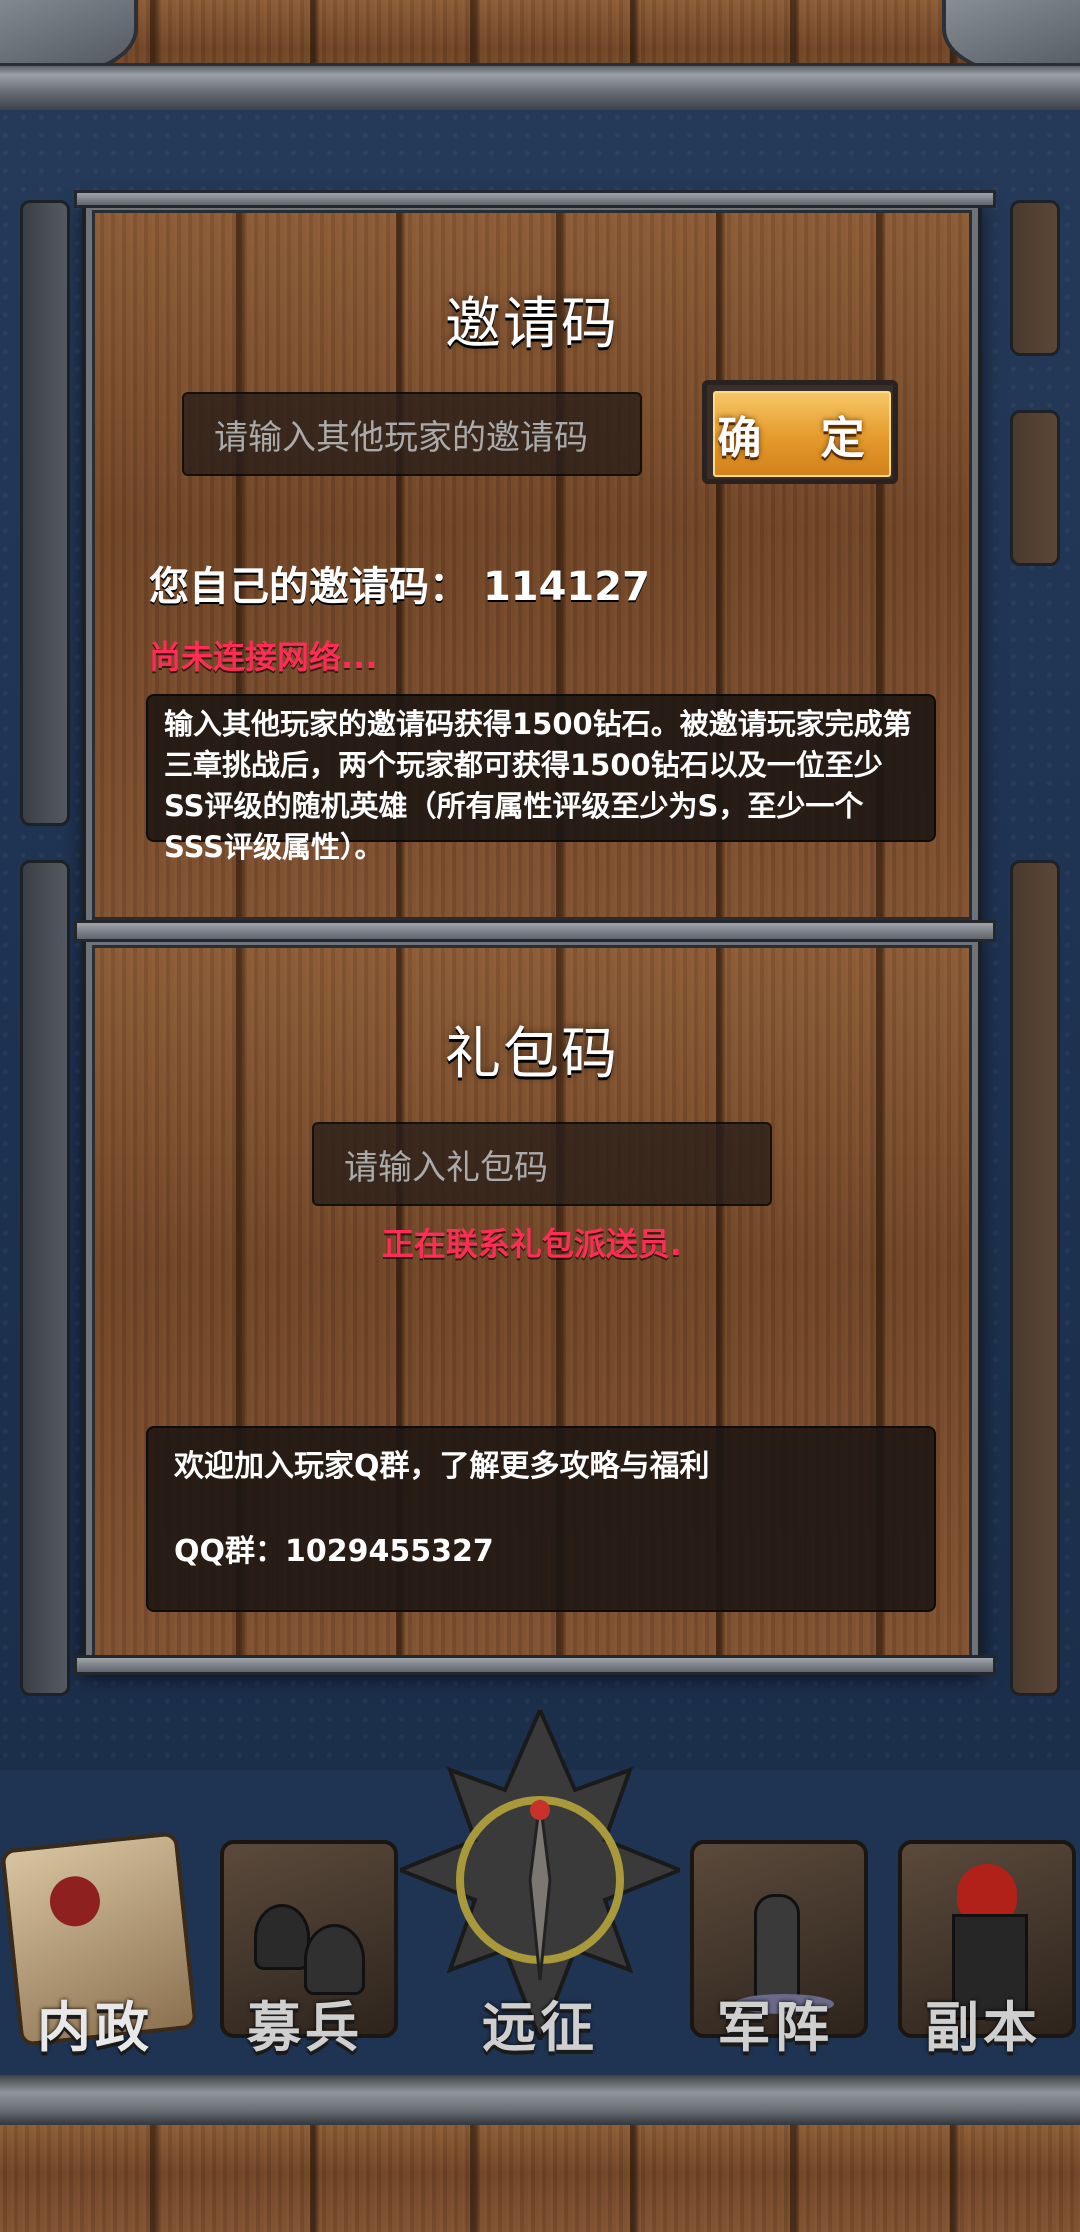  What do you see at coordinates (566, 587) in the screenshot?
I see `own-code-value: 114127` at bounding box center [566, 587].